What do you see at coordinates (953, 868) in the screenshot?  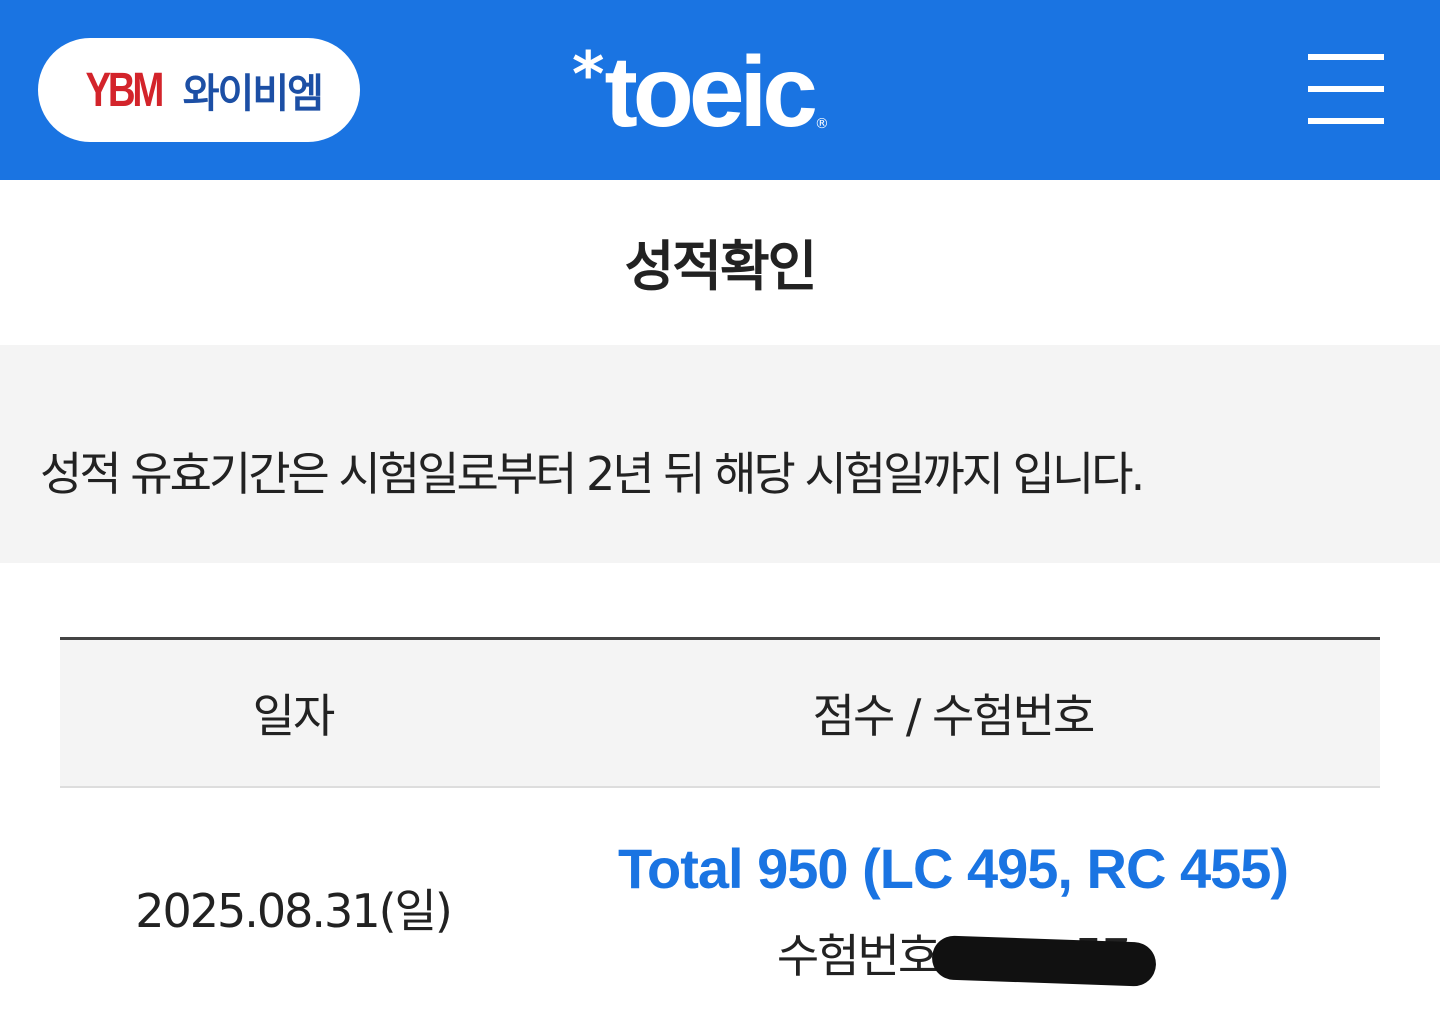 I see `score-total: Total 950 (LC 495, RC 455)` at bounding box center [953, 868].